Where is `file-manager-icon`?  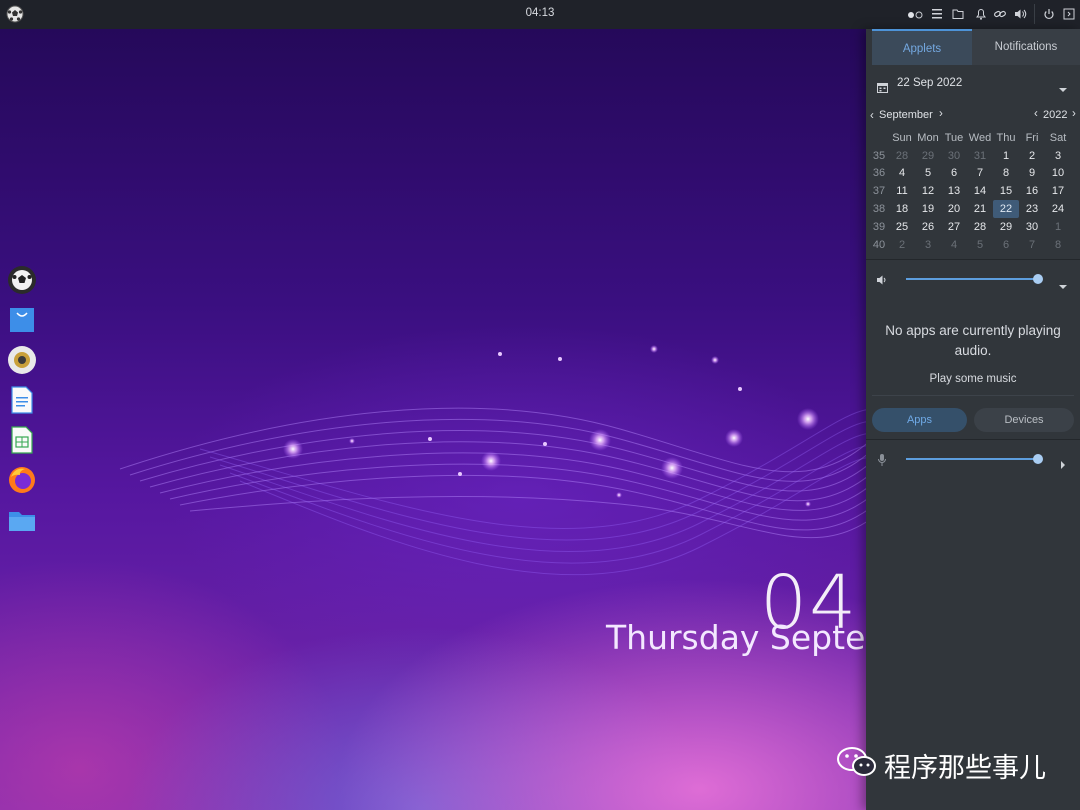
file-manager-icon is located at coordinates (22, 520).